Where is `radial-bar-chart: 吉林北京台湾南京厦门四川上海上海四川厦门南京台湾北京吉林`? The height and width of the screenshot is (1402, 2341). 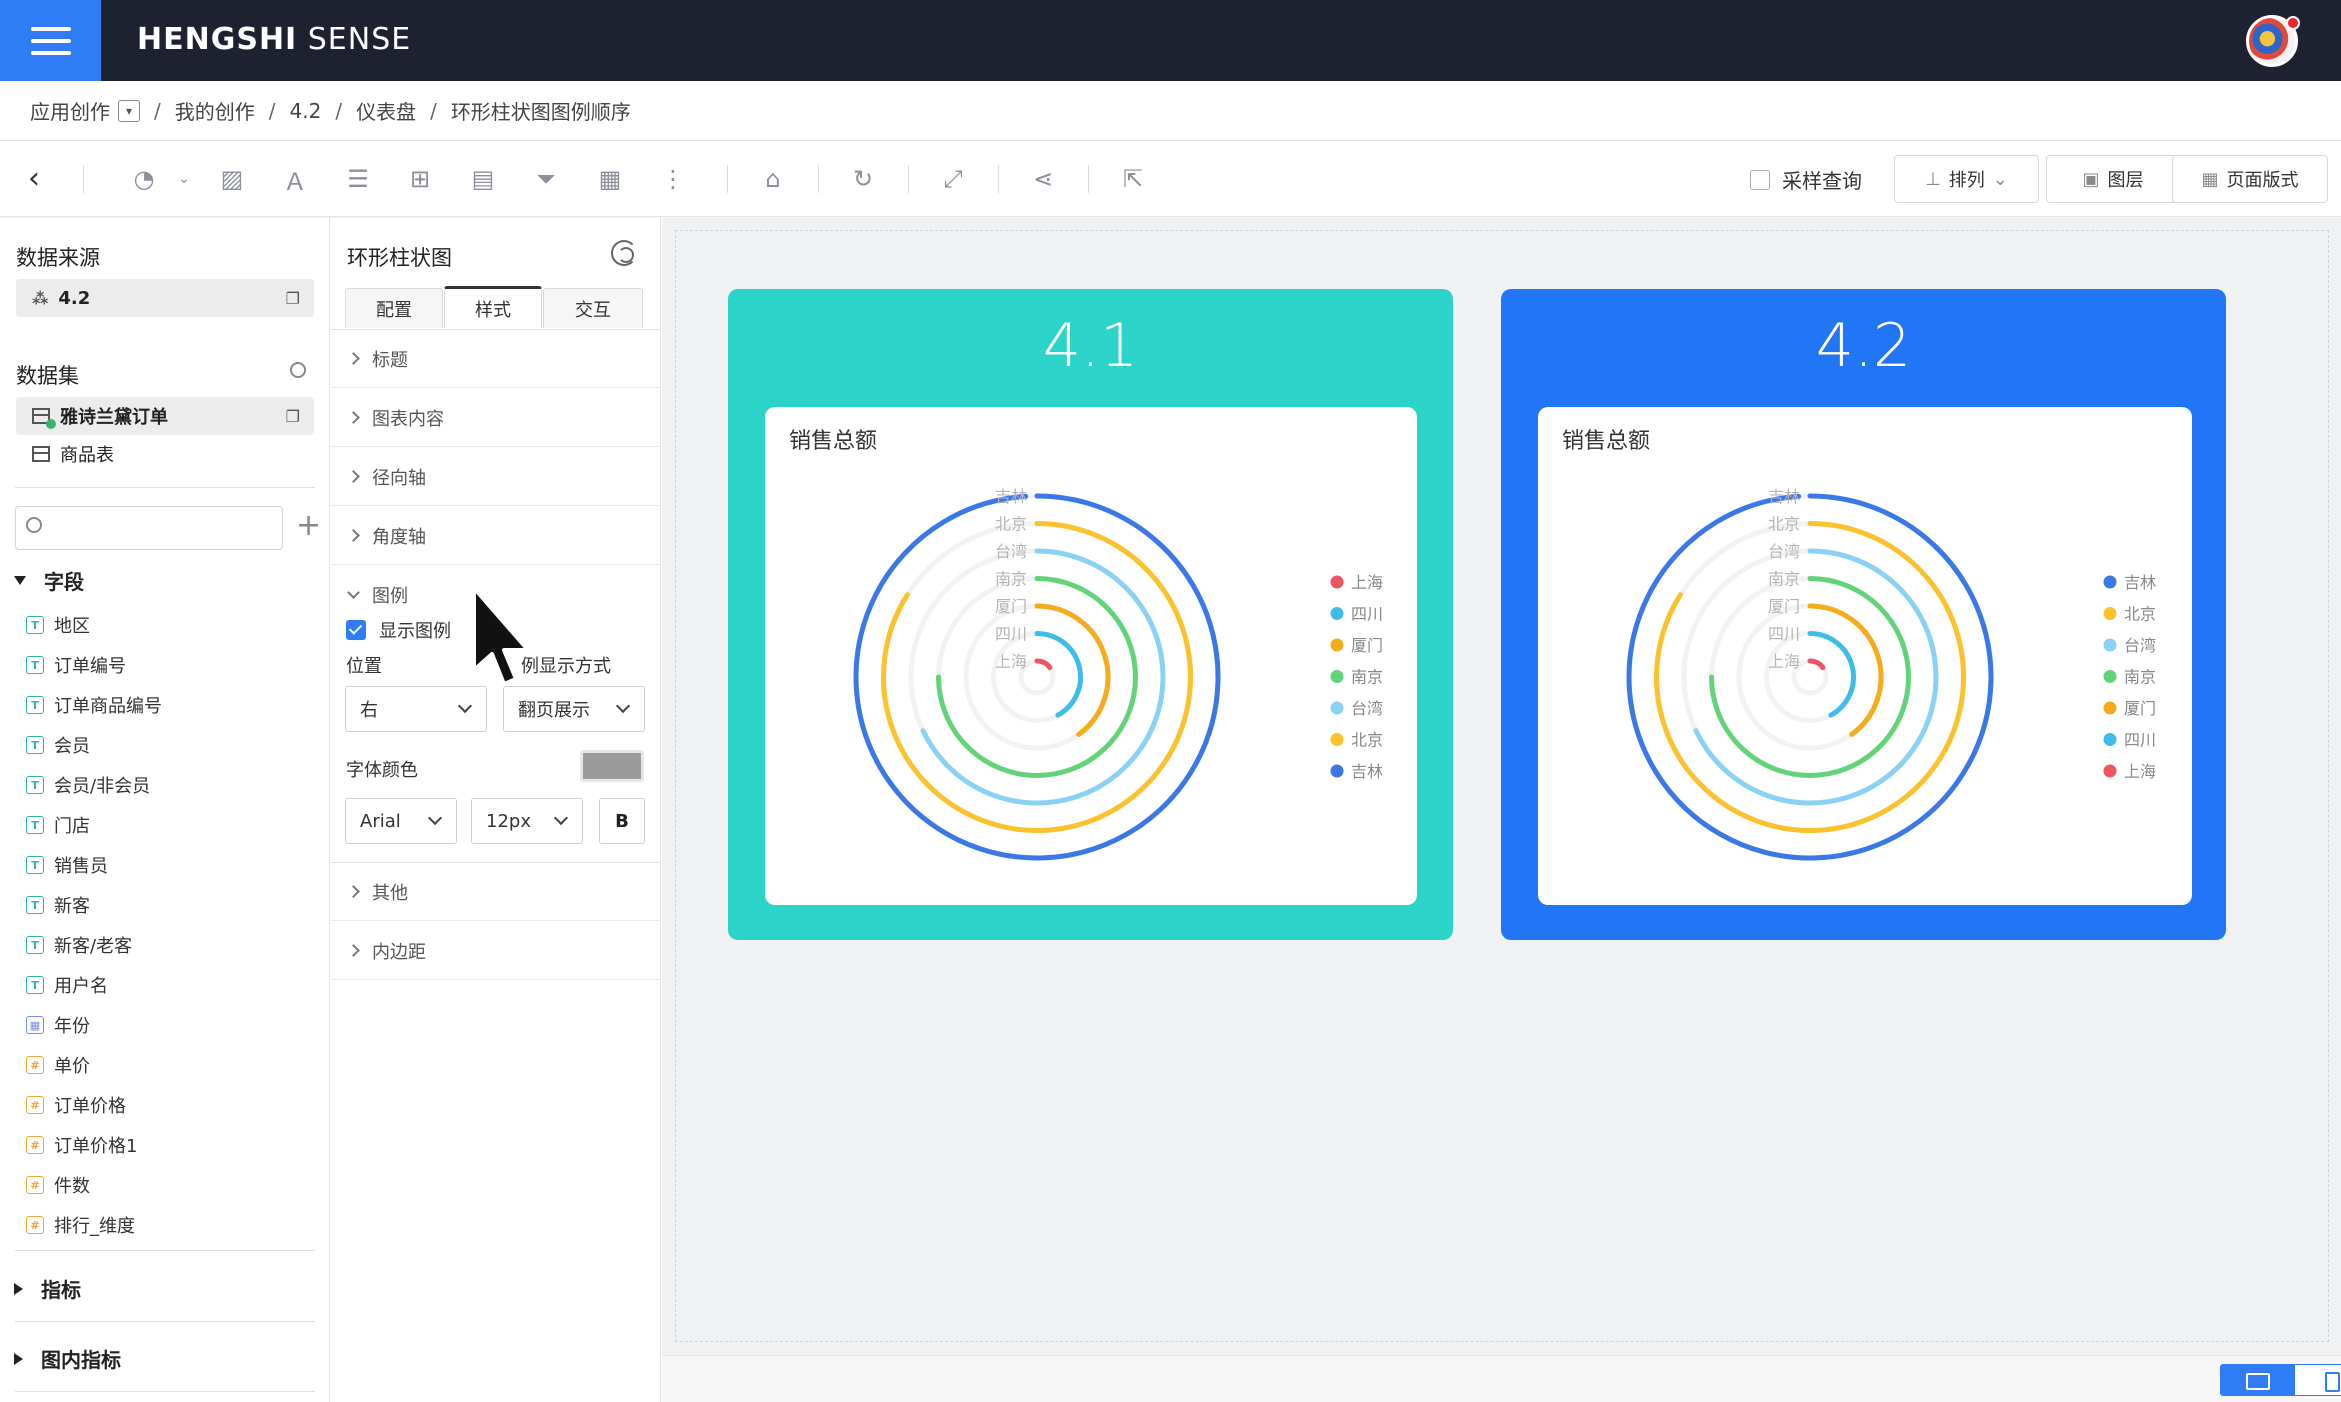 radial-bar-chart: 吉林北京台湾南京厦门四川上海上海四川厦门南京台湾北京吉林 is located at coordinates (1091, 656).